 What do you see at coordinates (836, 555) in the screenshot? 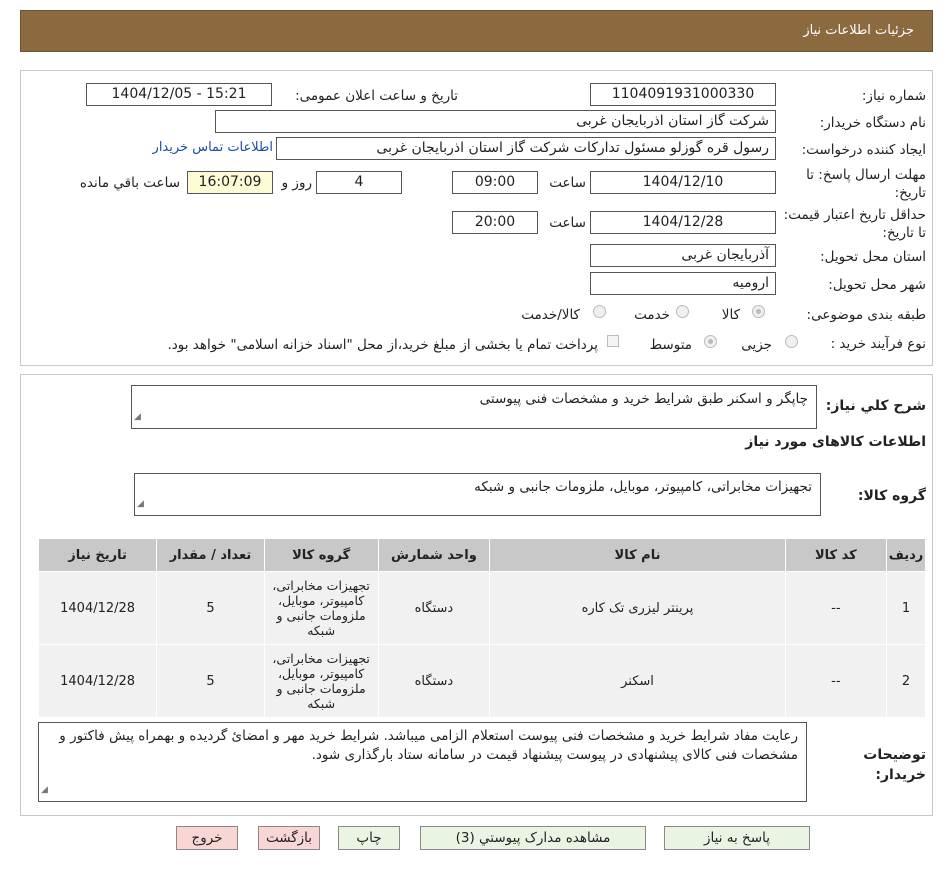
I see `col-header-item-code: کد کالا` at bounding box center [836, 555].